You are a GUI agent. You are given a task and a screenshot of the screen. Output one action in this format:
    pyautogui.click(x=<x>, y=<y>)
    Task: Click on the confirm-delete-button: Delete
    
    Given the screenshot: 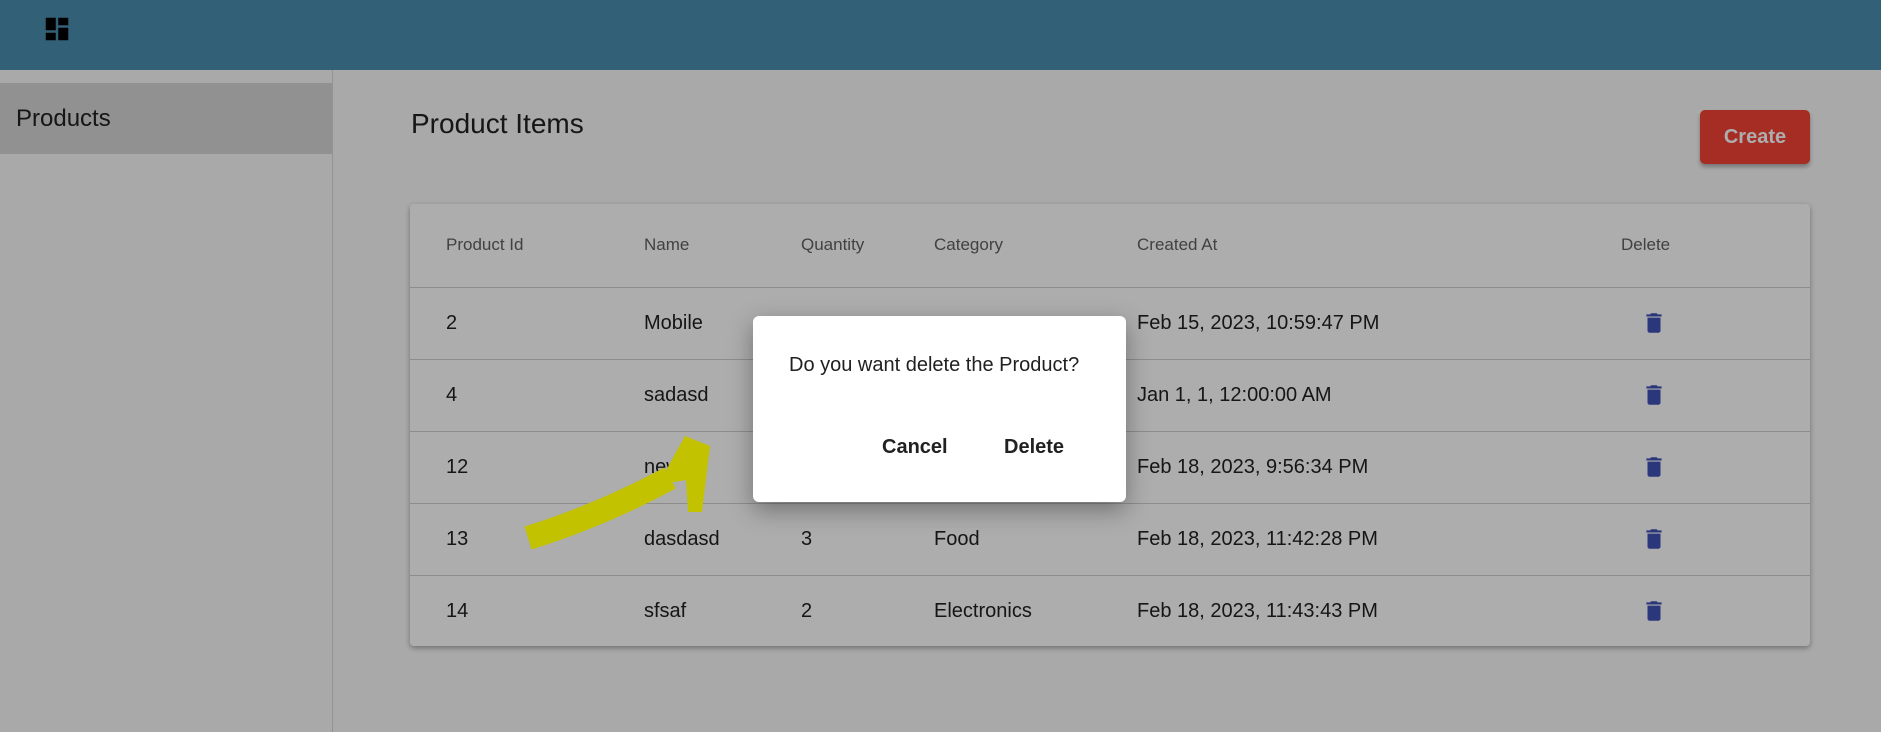 What is the action you would take?
    pyautogui.click(x=1034, y=447)
    